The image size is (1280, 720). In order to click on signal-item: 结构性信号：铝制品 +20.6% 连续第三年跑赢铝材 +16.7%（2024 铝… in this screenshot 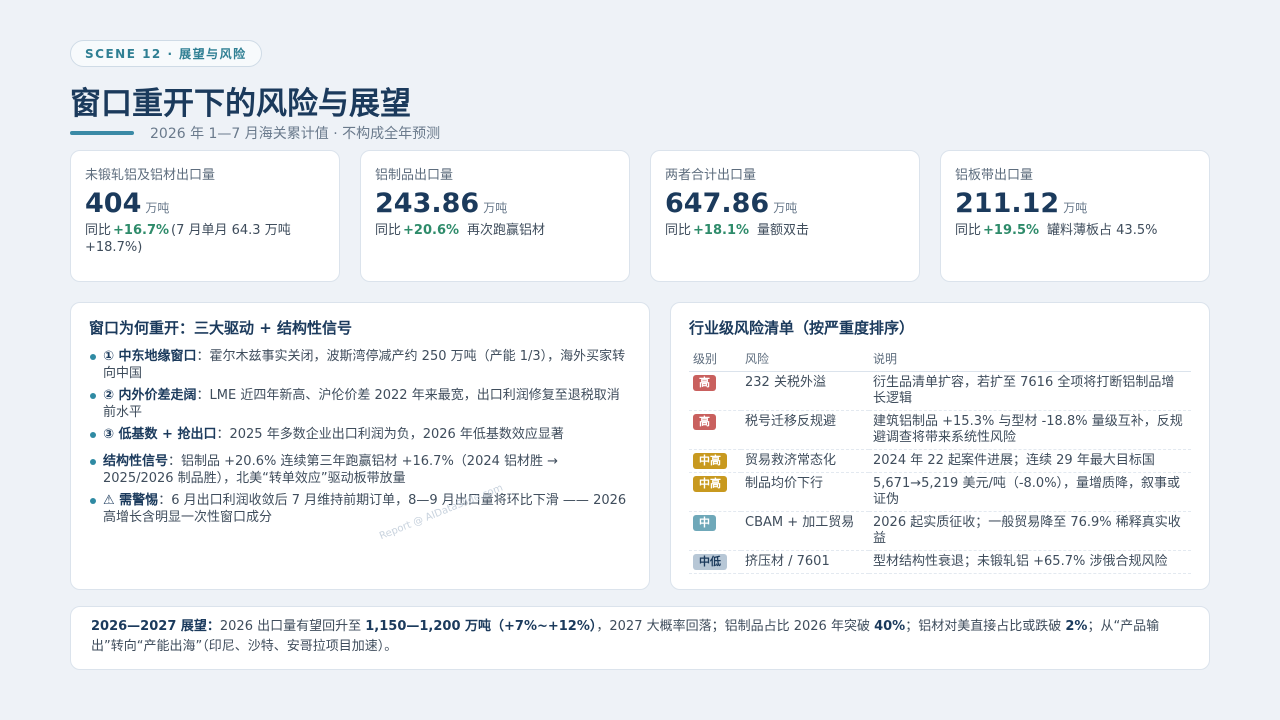, I will do `click(360, 470)`.